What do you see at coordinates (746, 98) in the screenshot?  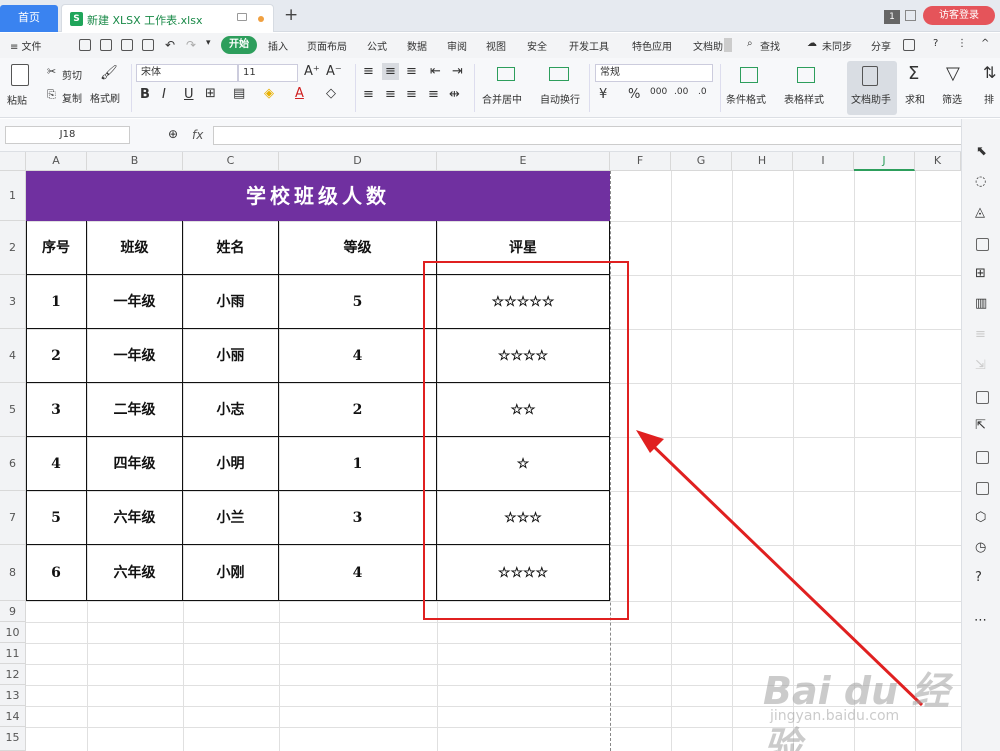 I see `conditional-format-button: 条件格式` at bounding box center [746, 98].